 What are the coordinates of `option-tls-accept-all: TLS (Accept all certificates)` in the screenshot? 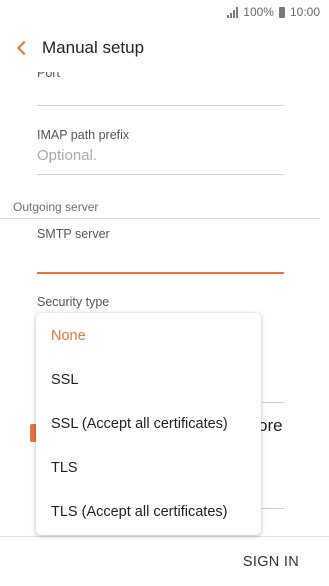 It's located at (148, 512).